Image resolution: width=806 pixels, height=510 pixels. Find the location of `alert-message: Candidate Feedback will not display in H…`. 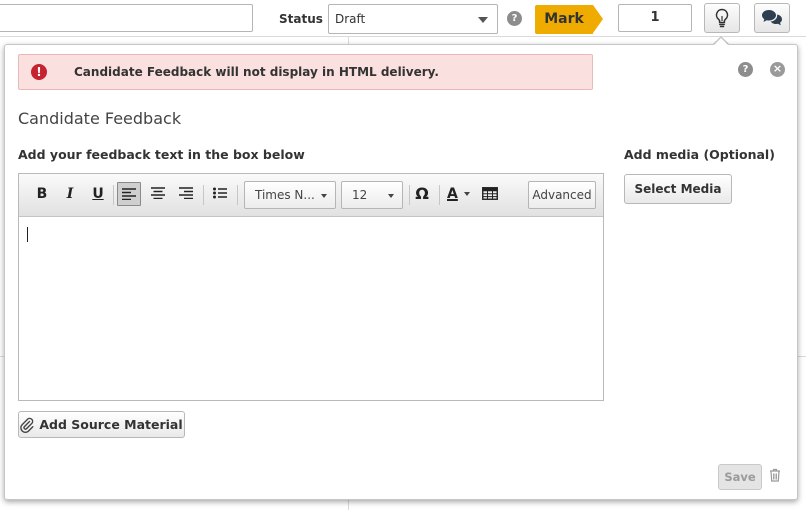

alert-message: Candidate Feedback will not display in H… is located at coordinates (256, 72).